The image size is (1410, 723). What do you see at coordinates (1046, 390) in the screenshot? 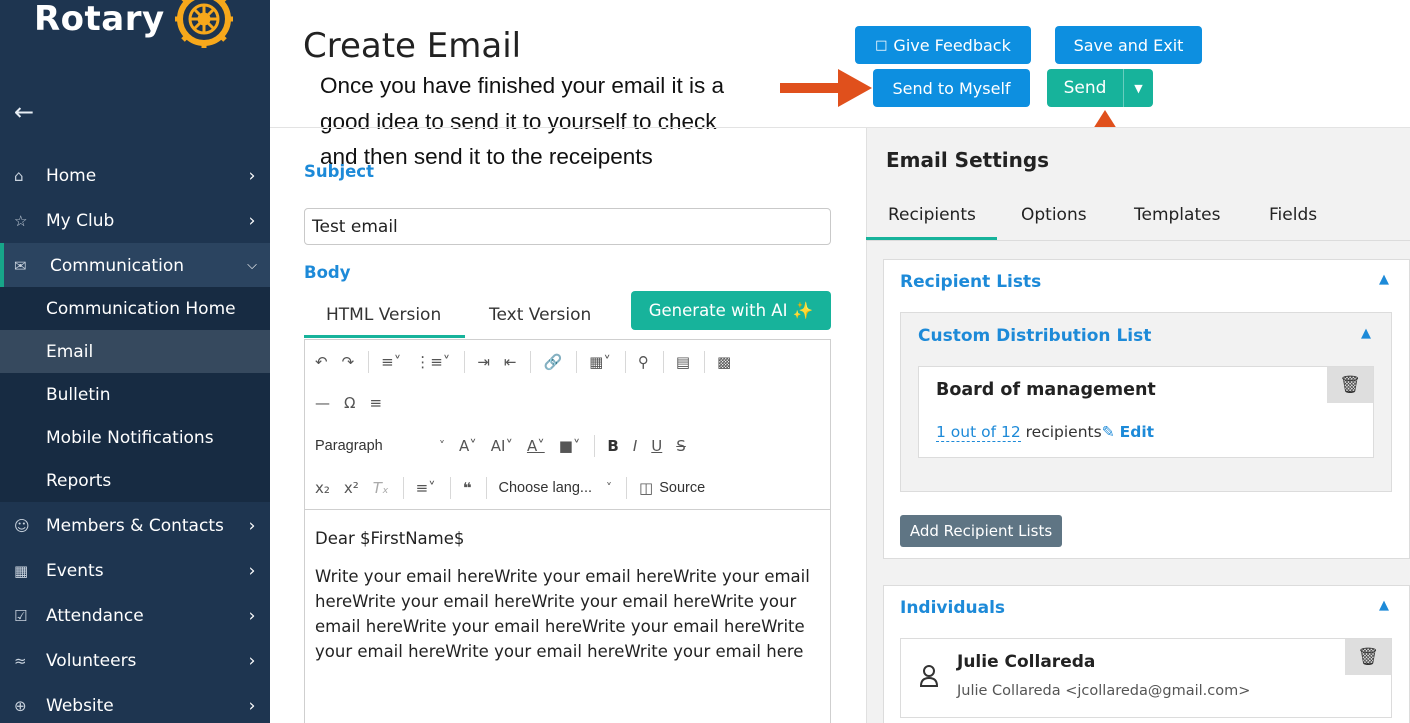
I see `list-name: Board of management` at bounding box center [1046, 390].